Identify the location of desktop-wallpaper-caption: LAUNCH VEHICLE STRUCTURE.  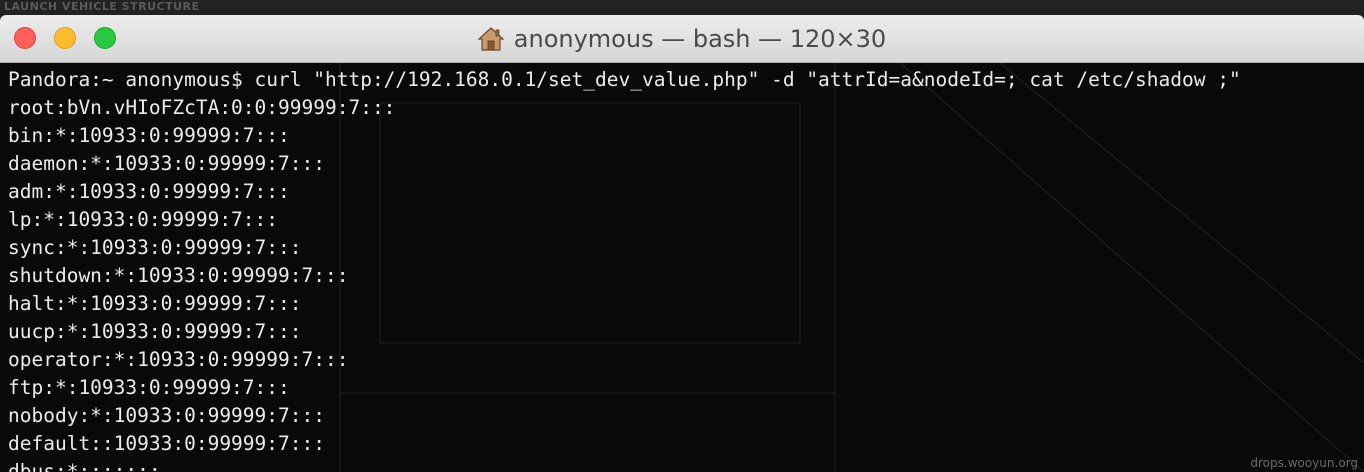
(102, 6).